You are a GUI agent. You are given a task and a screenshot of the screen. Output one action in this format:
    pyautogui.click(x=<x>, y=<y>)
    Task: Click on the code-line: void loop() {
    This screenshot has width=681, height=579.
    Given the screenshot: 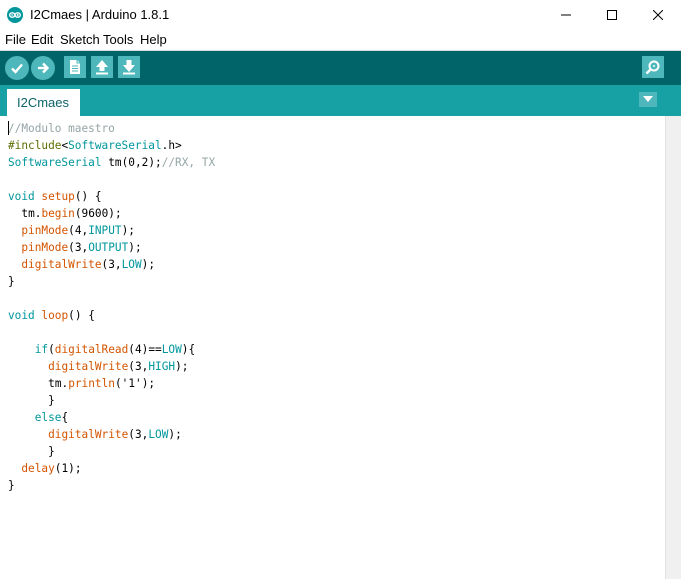 What is the action you would take?
    pyautogui.click(x=111, y=315)
    